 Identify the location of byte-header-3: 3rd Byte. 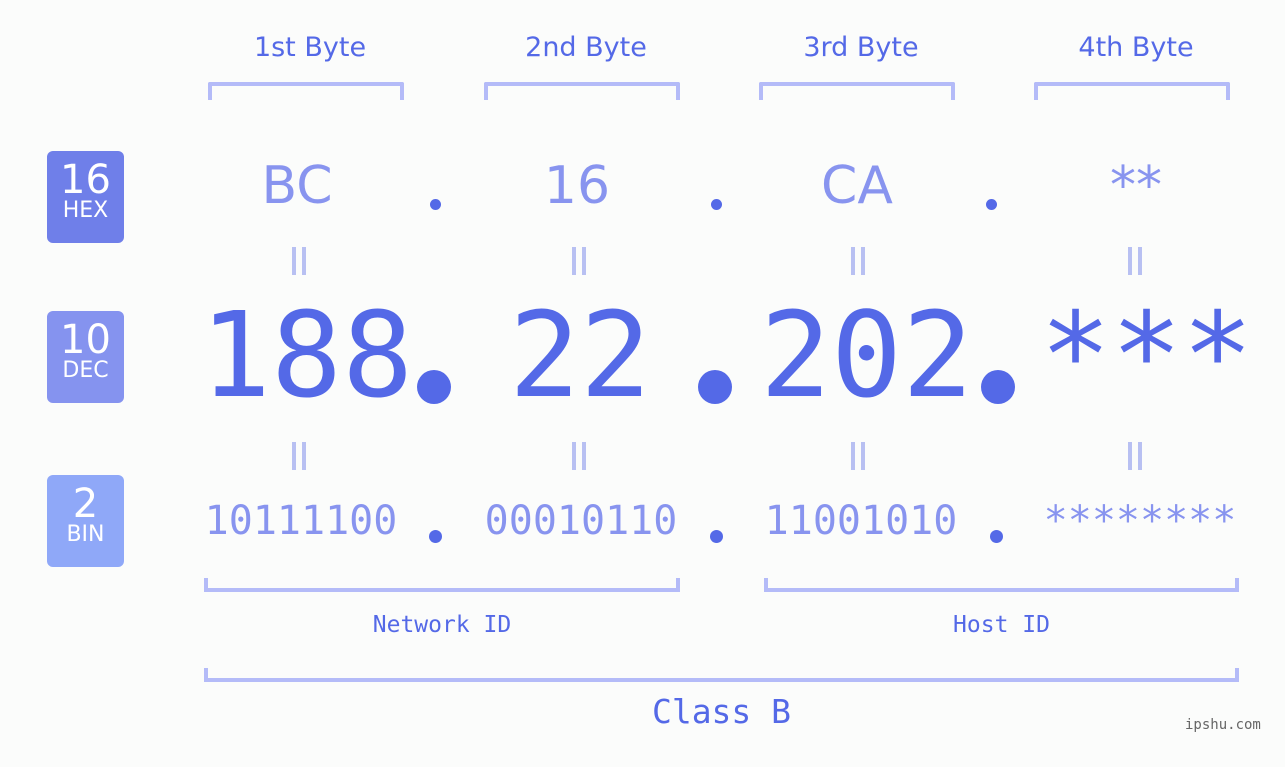
(861, 47).